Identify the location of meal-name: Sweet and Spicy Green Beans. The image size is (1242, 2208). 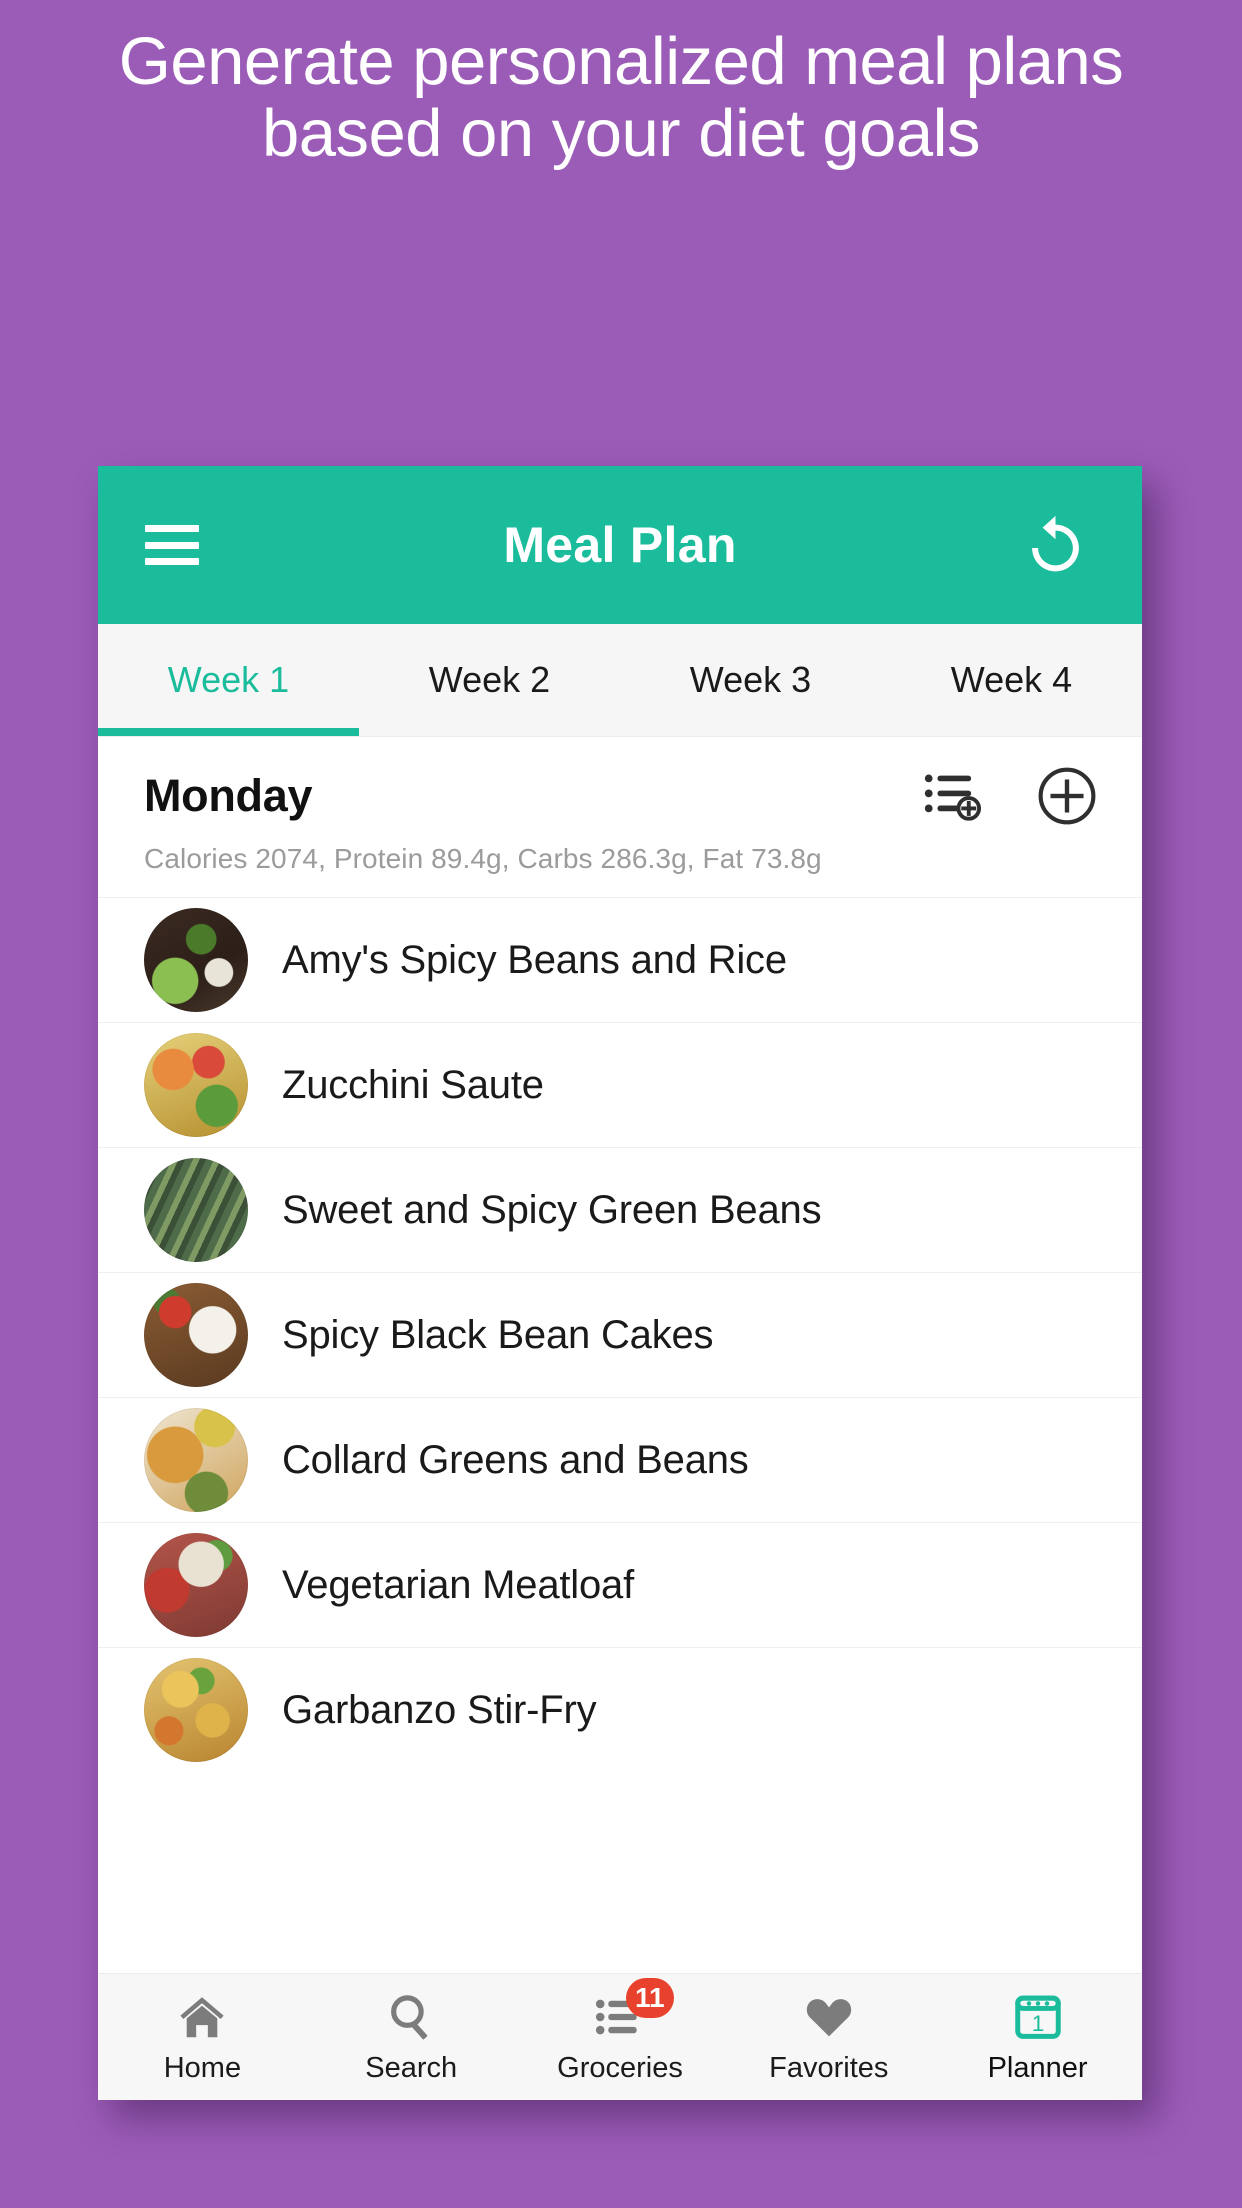
(552, 1209).